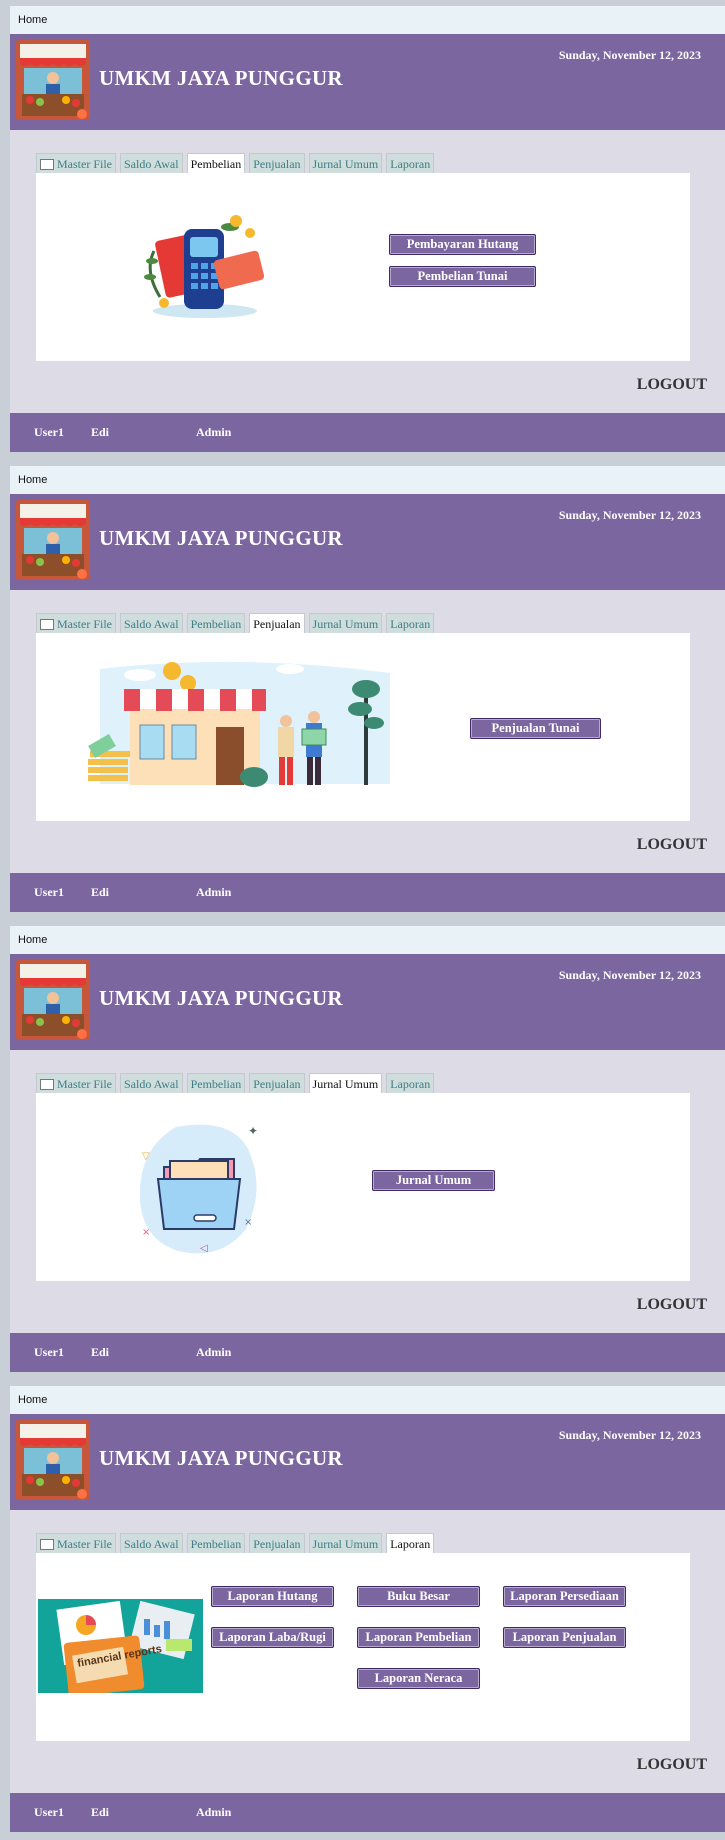 The image size is (725, 1840). Describe the element at coordinates (363, 267) in the screenshot. I see `tab-content-pembelian: Pembayaran Hutang Pembelian Tunai` at that location.